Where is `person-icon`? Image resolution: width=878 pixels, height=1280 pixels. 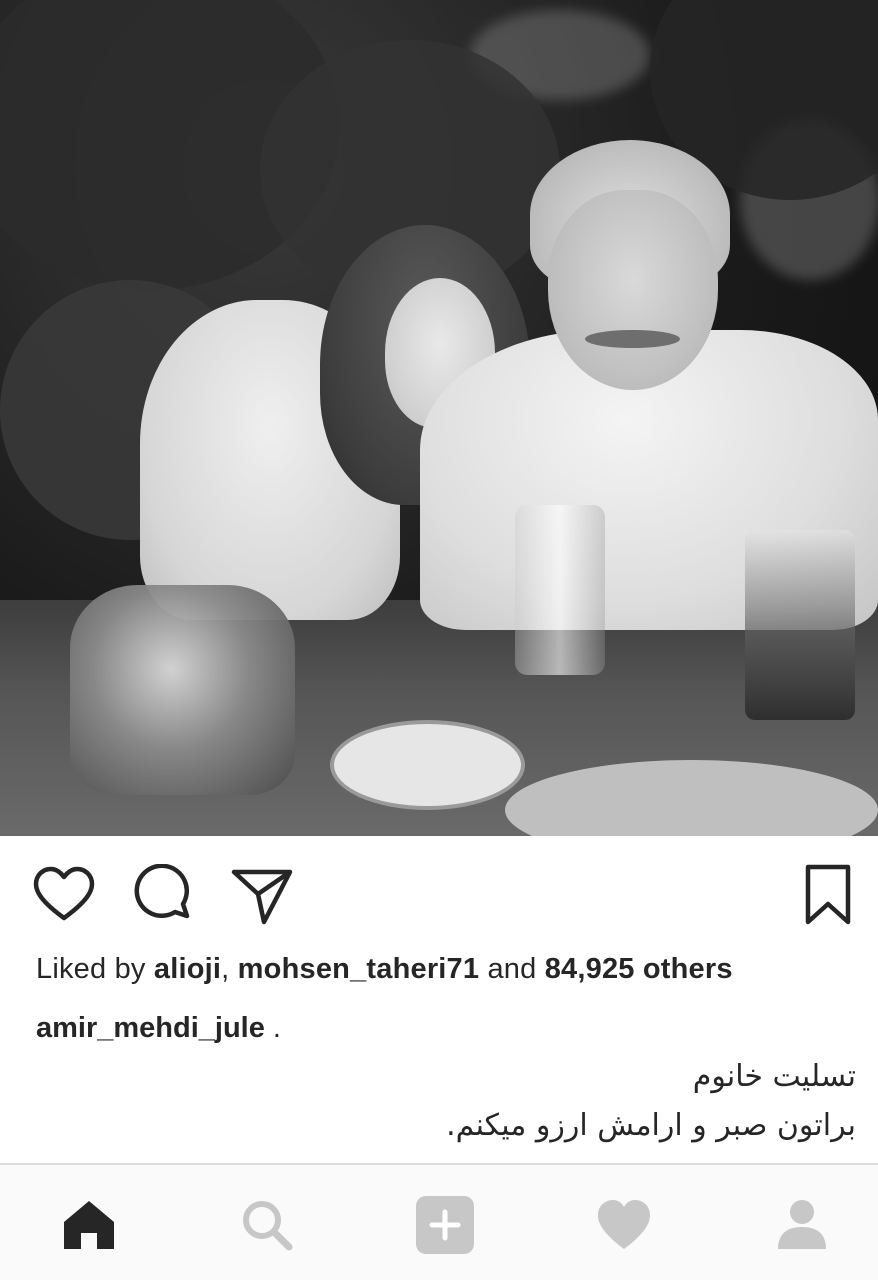 person-icon is located at coordinates (802, 1225).